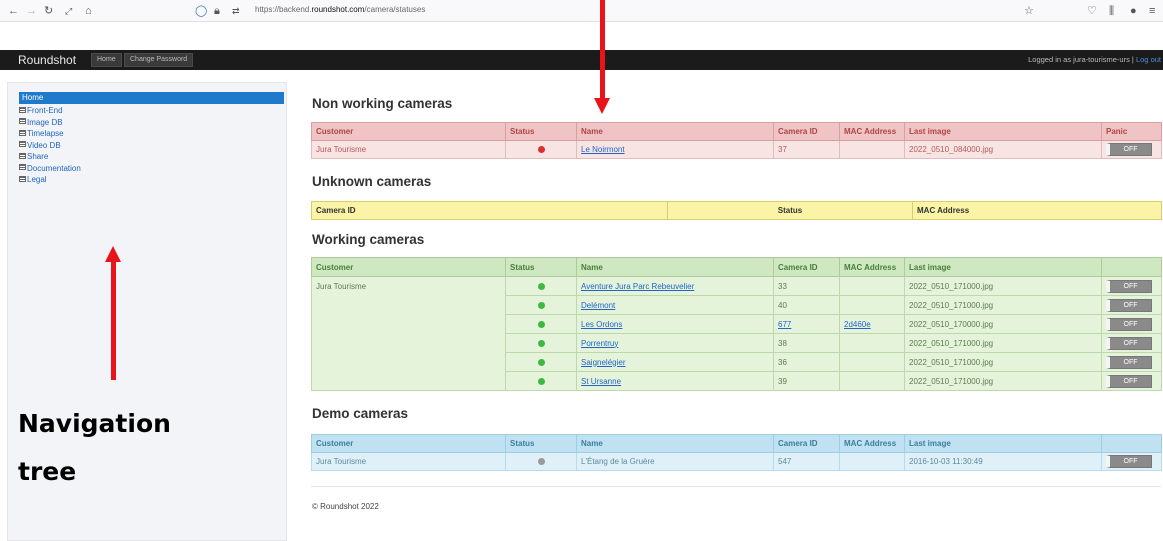  Describe the element at coordinates (201, 11) in the screenshot. I see `shield-icon: ◯` at that location.